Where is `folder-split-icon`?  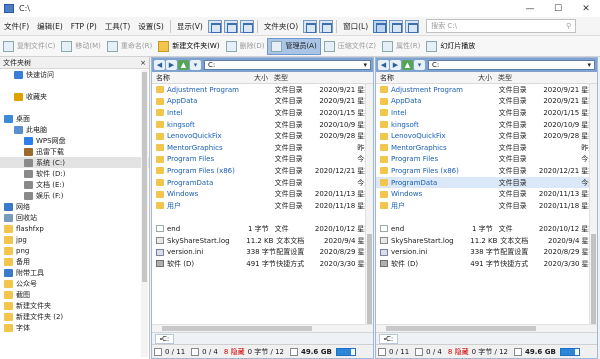 folder-split-icon is located at coordinates (326, 26).